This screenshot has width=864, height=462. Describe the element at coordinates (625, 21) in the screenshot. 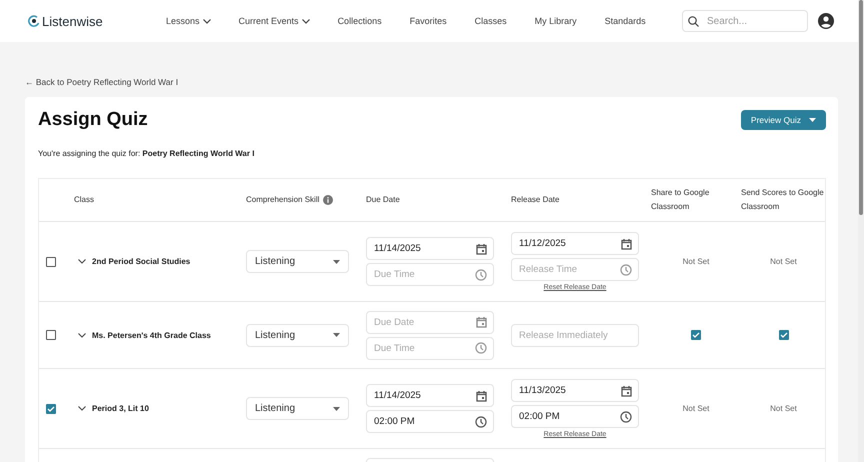

I see `nav-link: Standards` at that location.